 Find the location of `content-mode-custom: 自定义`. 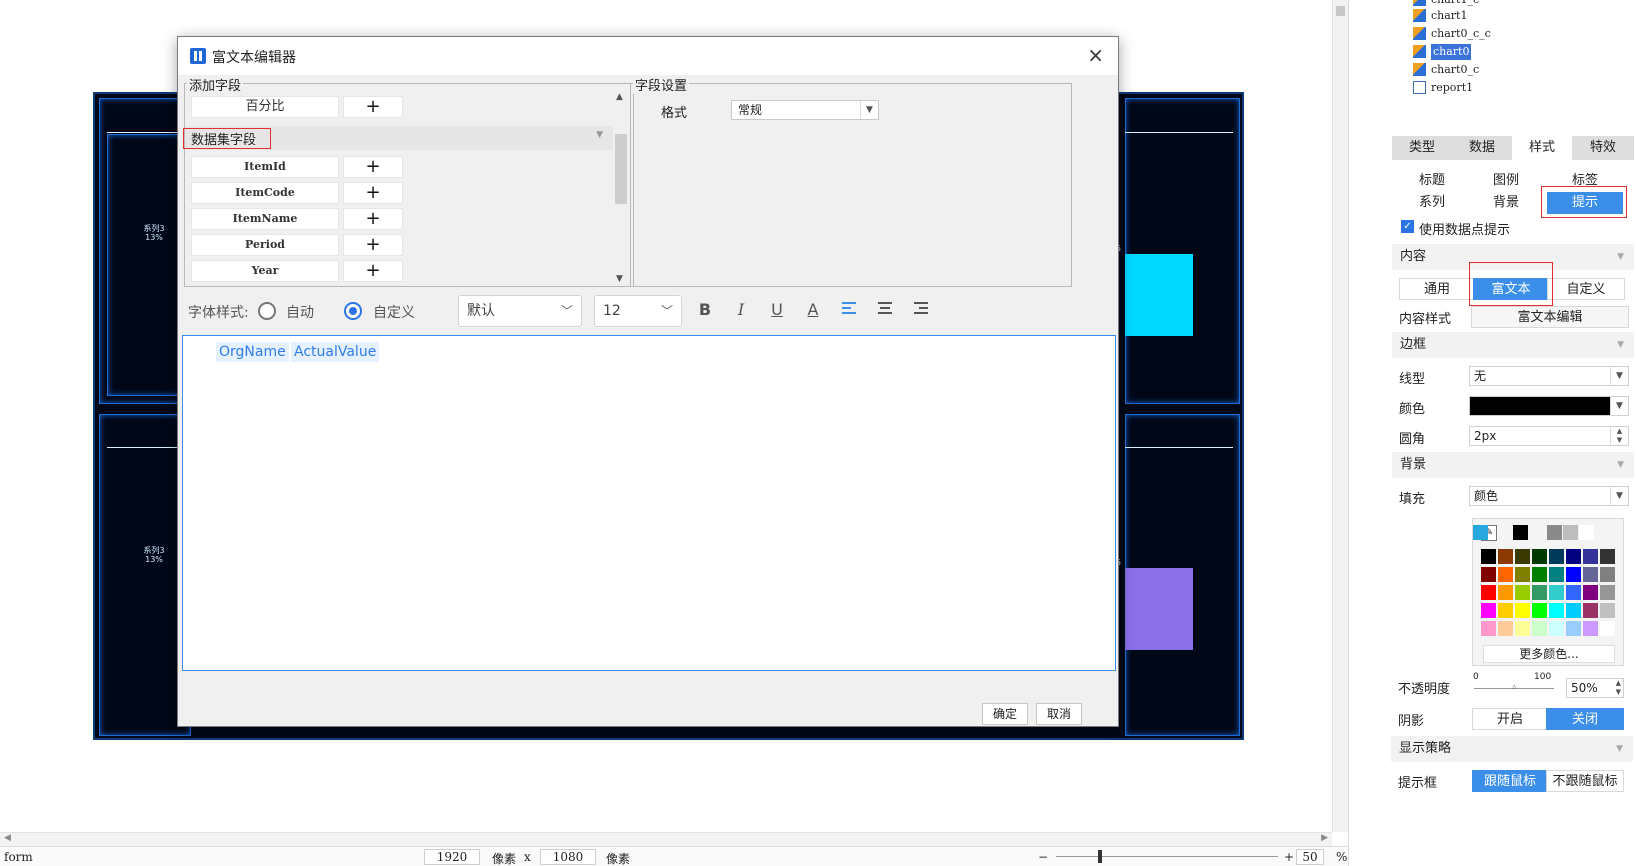

content-mode-custom: 自定义 is located at coordinates (1586, 289).